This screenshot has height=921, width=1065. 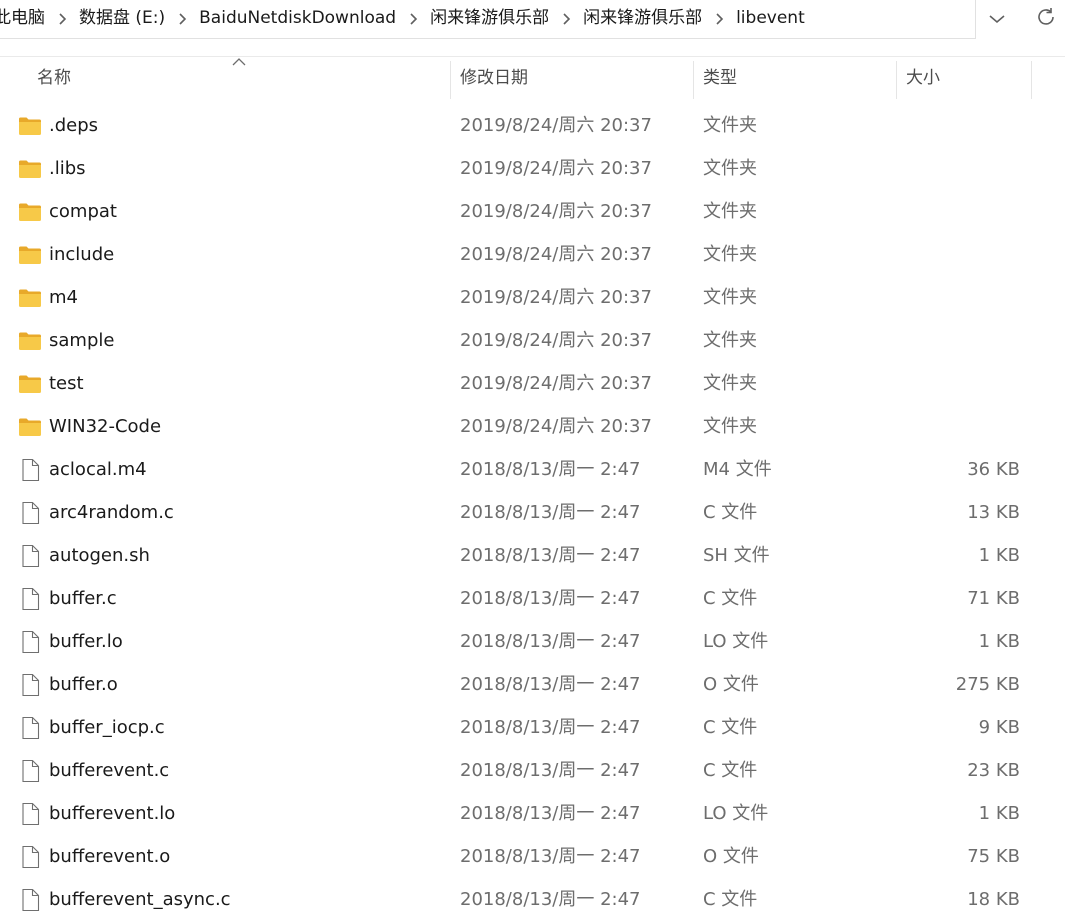 I want to click on file-type: O 文件, so click(x=731, y=684).